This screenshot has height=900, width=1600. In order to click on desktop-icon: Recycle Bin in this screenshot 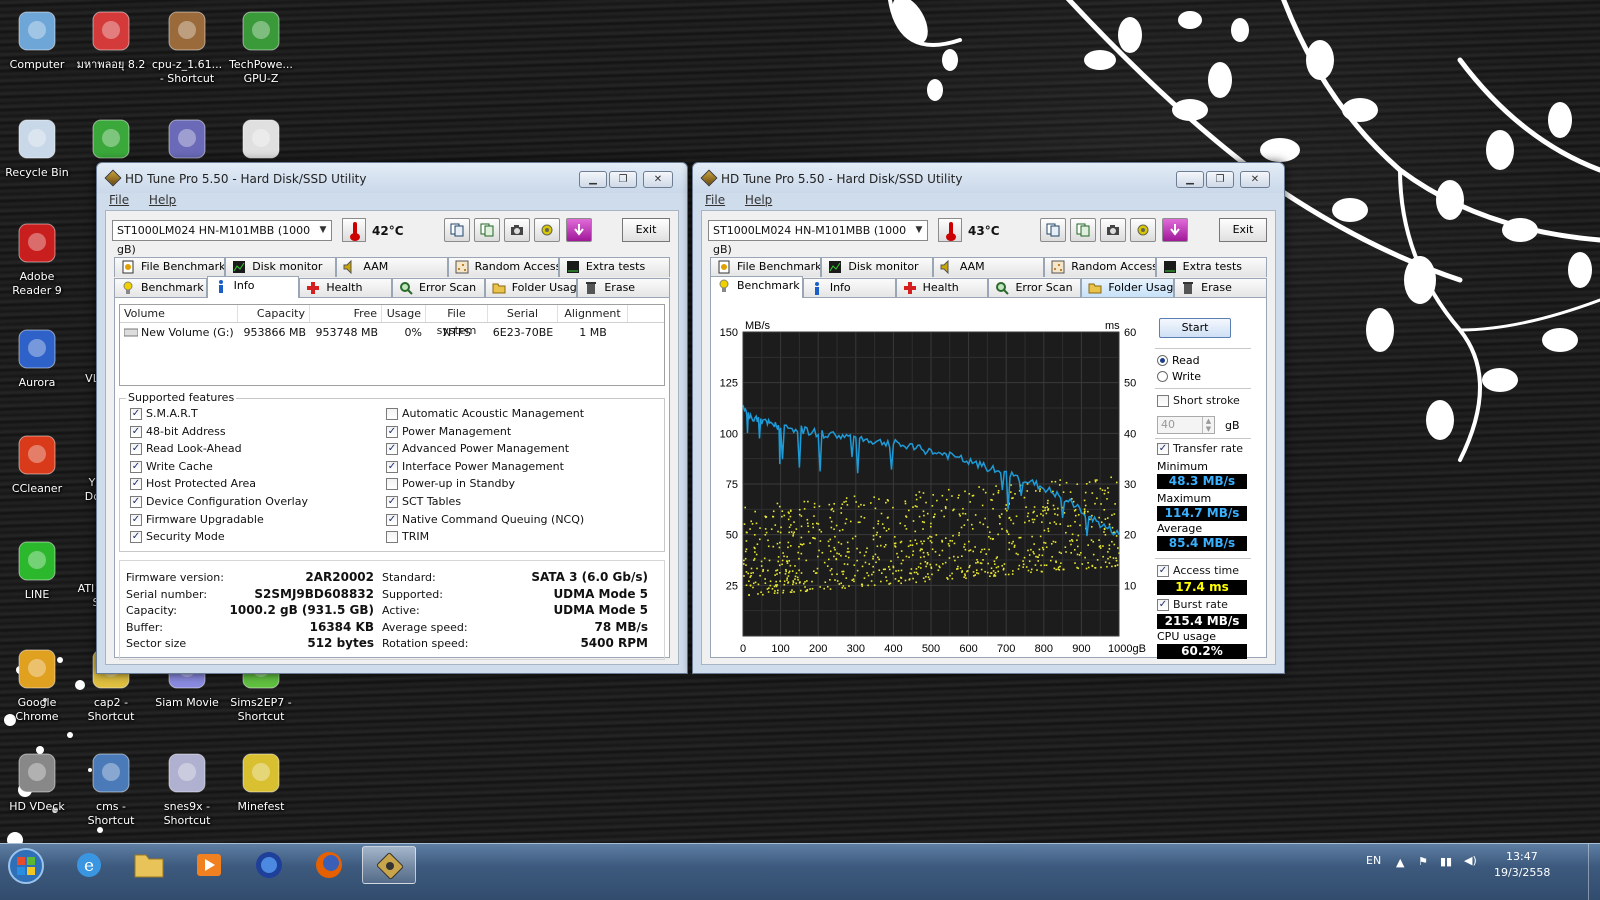, I will do `click(37, 148)`.